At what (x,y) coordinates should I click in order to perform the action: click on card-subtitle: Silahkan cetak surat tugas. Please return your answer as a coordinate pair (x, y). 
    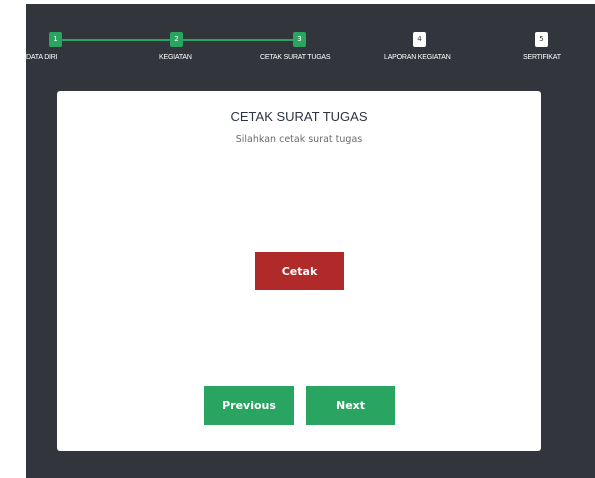
    Looking at the image, I should click on (299, 139).